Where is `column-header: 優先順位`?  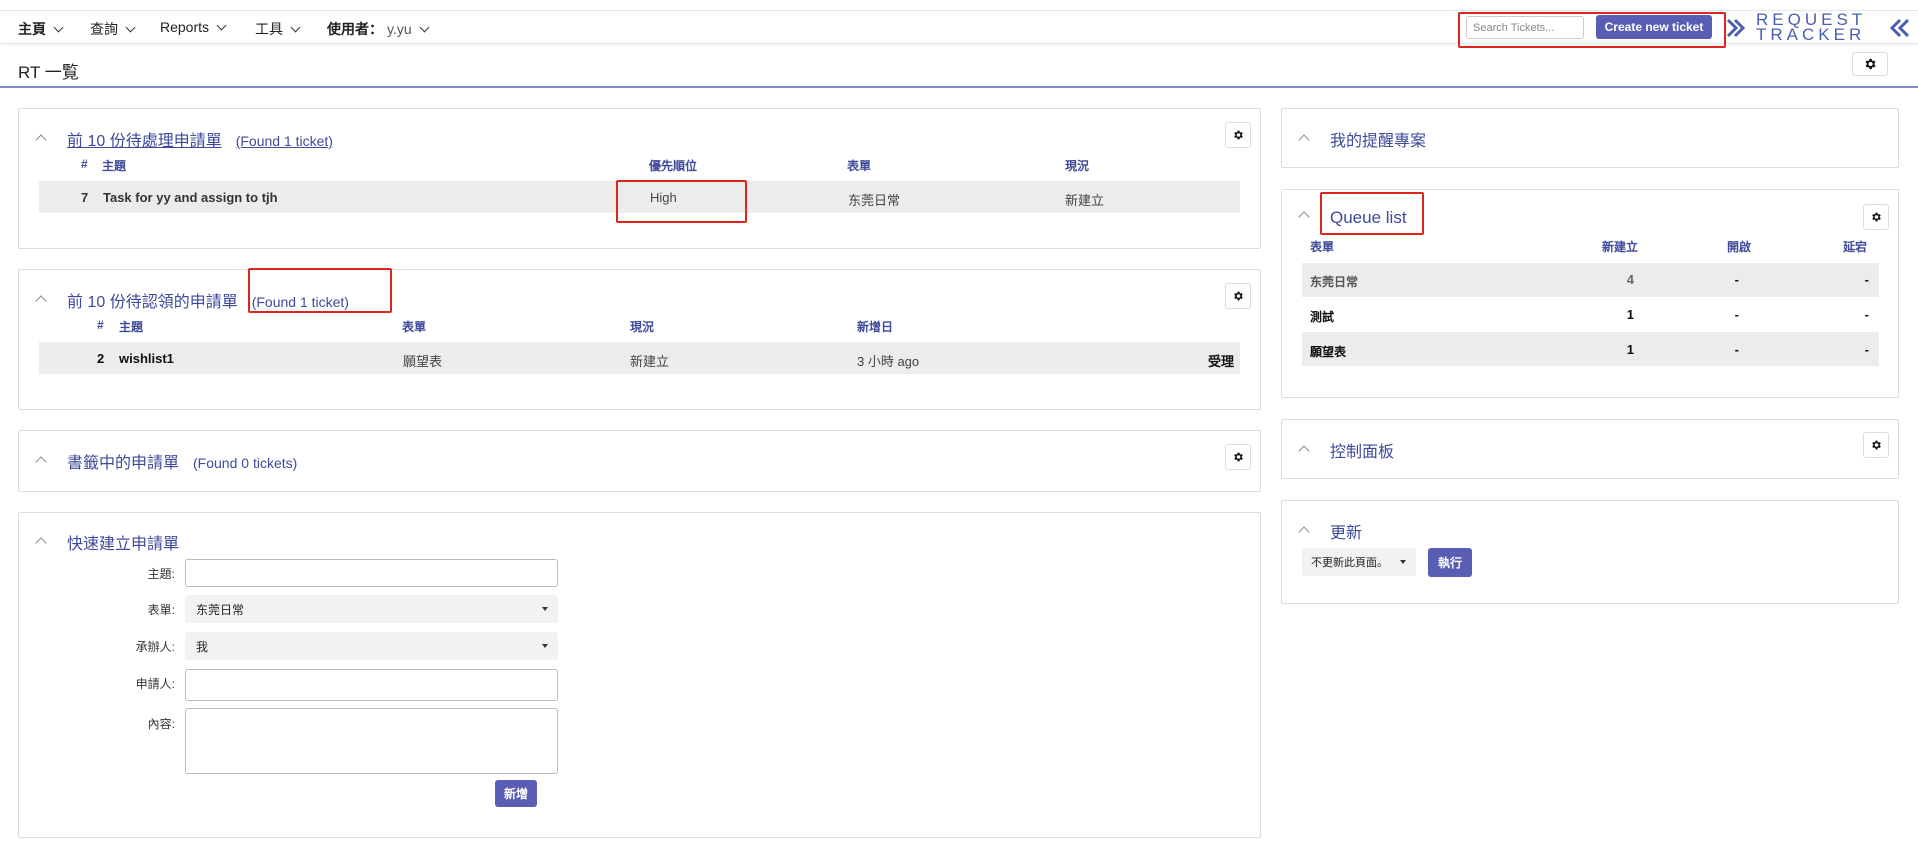
column-header: 優先順位 is located at coordinates (673, 165).